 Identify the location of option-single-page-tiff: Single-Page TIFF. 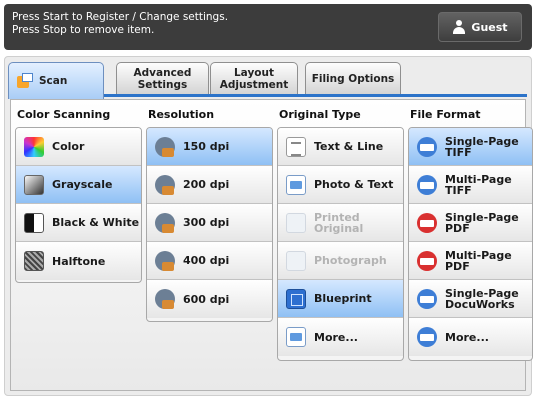
(470, 147).